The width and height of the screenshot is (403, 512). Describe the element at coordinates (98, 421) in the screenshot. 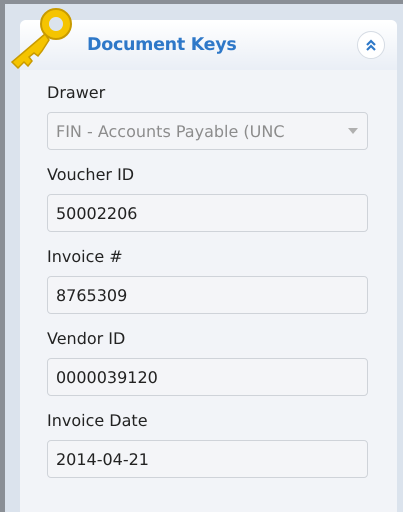

I see `field-label: Invoice Date` at that location.